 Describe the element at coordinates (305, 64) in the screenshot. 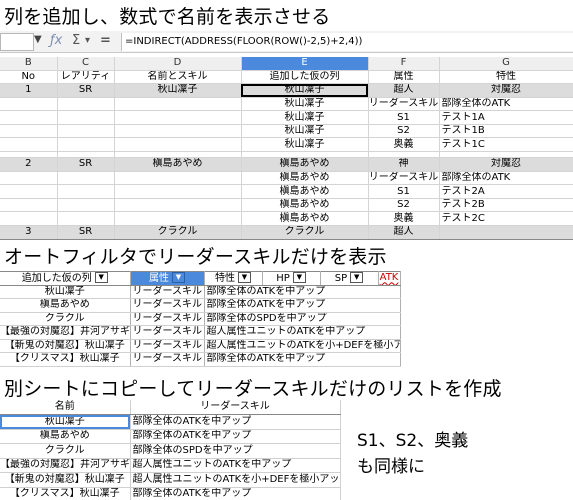

I see `column-header-e: E` at that location.